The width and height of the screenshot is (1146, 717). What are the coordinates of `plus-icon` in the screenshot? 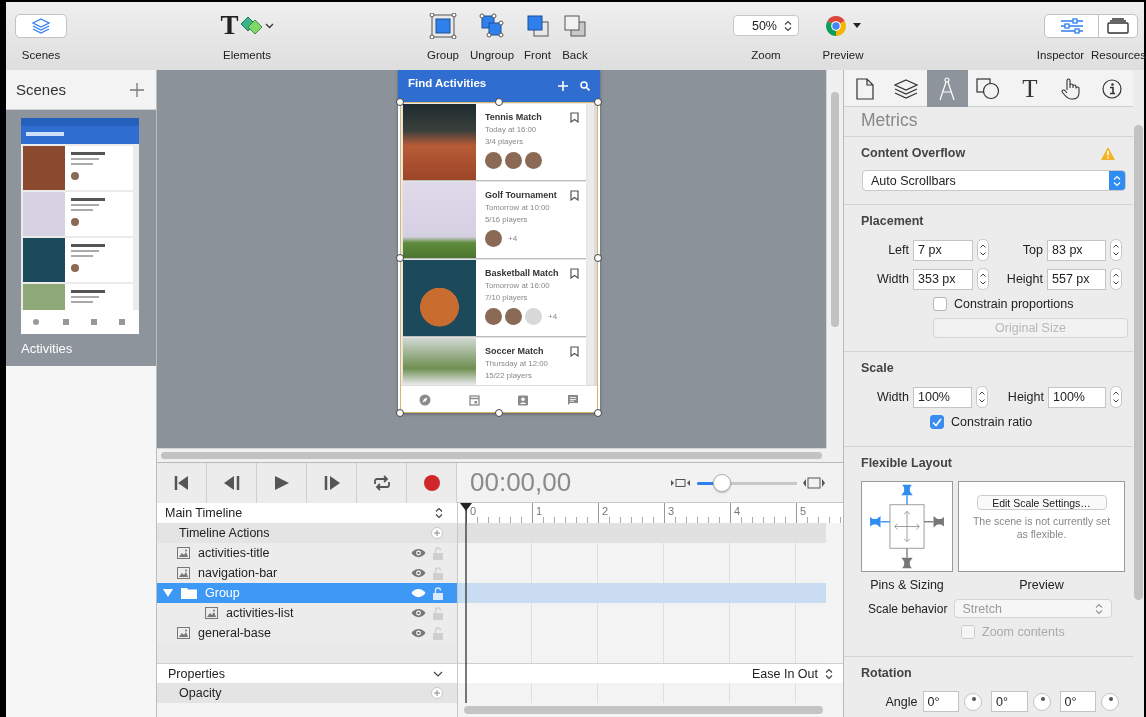 It's located at (563, 86).